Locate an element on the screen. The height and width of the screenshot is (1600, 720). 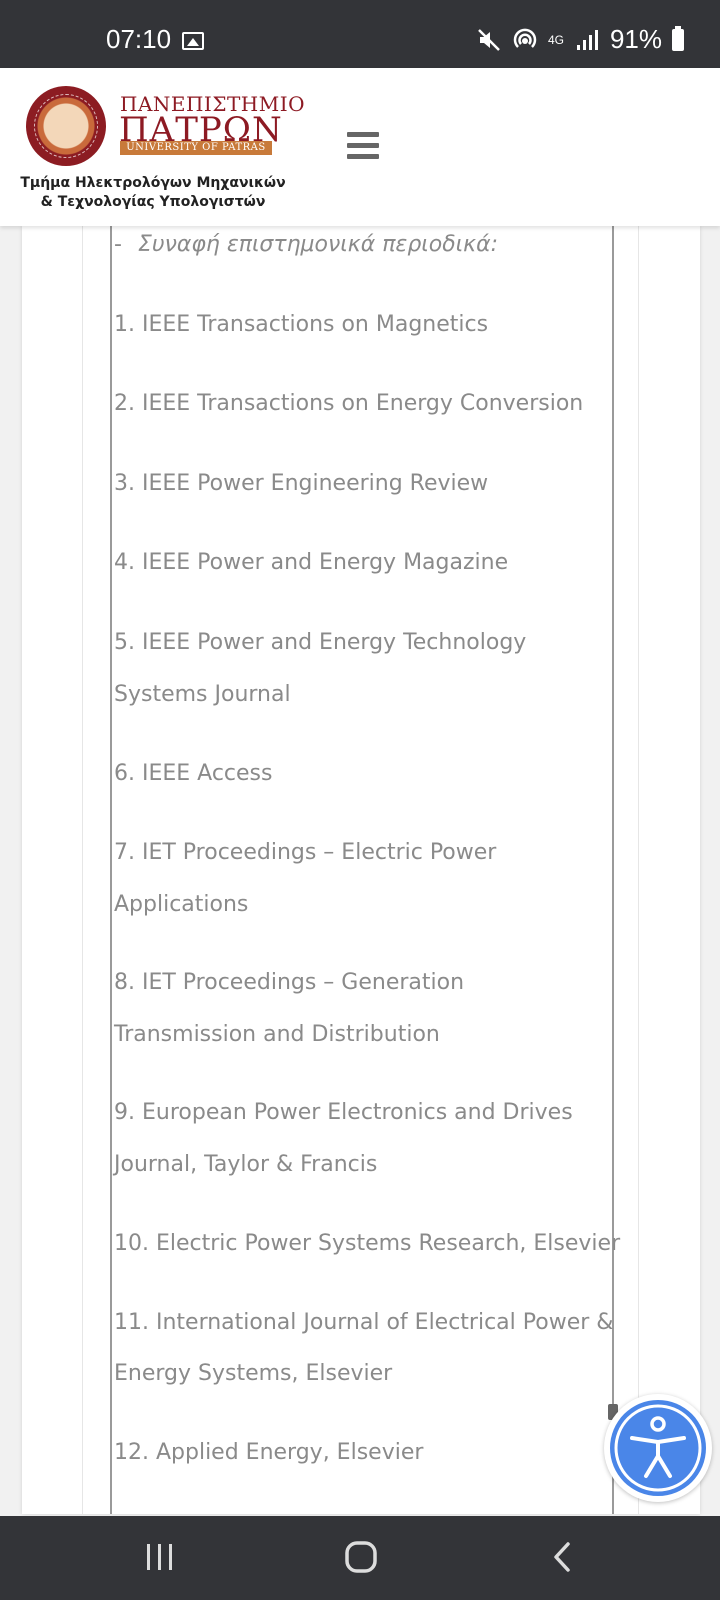
journal-item-5-line1: 5. IEEE Power and Energy Technology is located at coordinates (320, 642).